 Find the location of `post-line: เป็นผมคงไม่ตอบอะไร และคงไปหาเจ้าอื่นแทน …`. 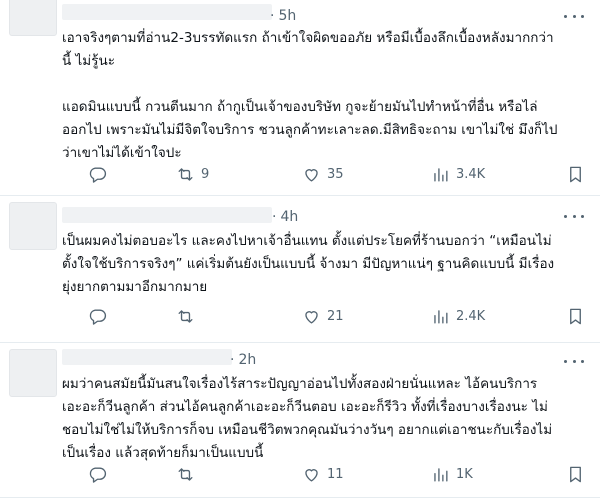

post-line: เป็นผมคงไม่ตอบอะไร และคงไปหาเจ้าอื่นแทน … is located at coordinates (307, 241).